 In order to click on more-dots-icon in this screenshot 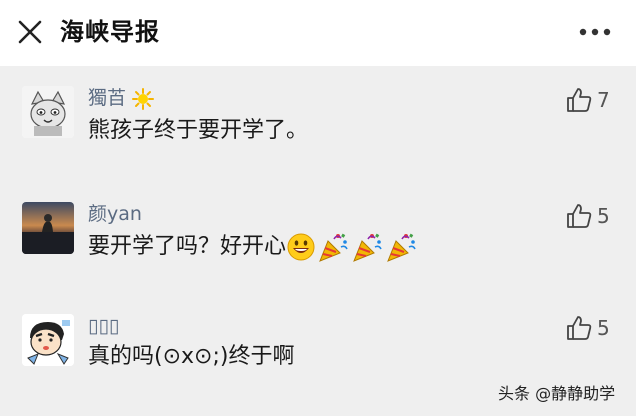, I will do `click(595, 32)`.